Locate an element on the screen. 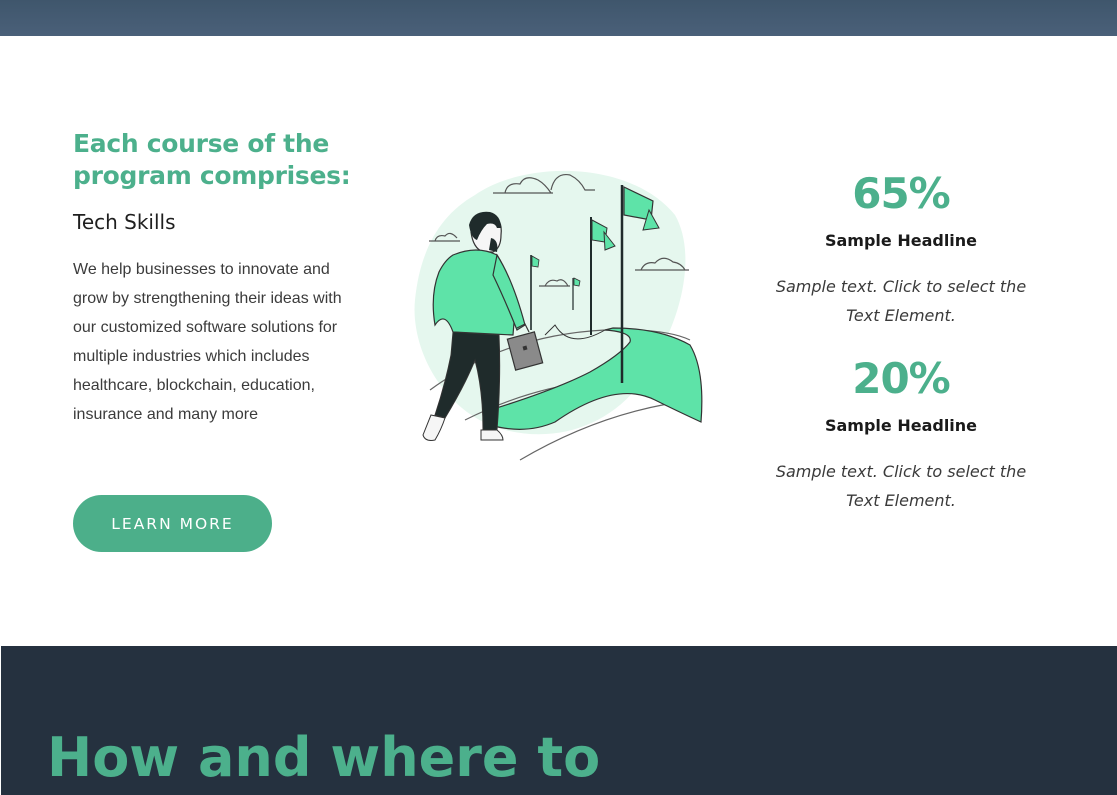 The image size is (1117, 795). how-where-heading: How and where to is located at coordinates (324, 757).